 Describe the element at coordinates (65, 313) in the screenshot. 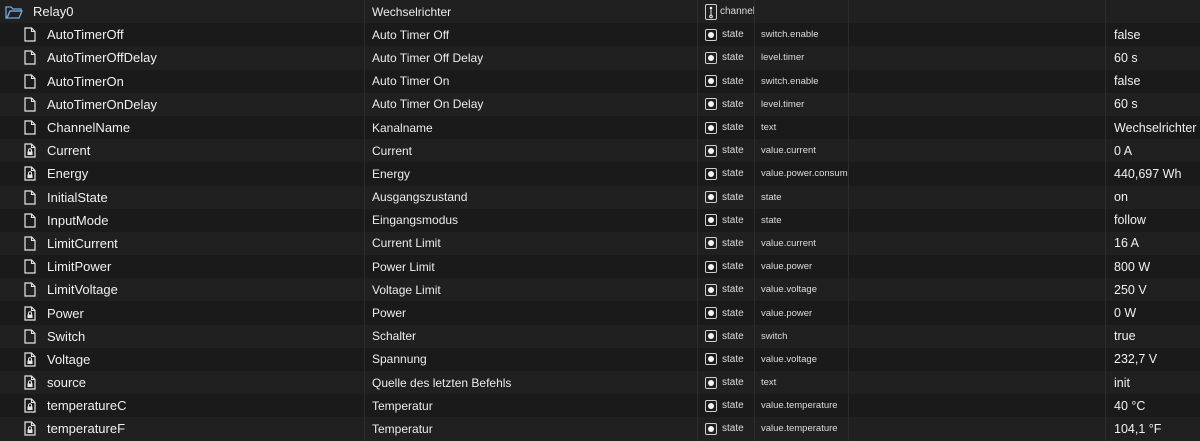

I see `state-id: Power` at that location.